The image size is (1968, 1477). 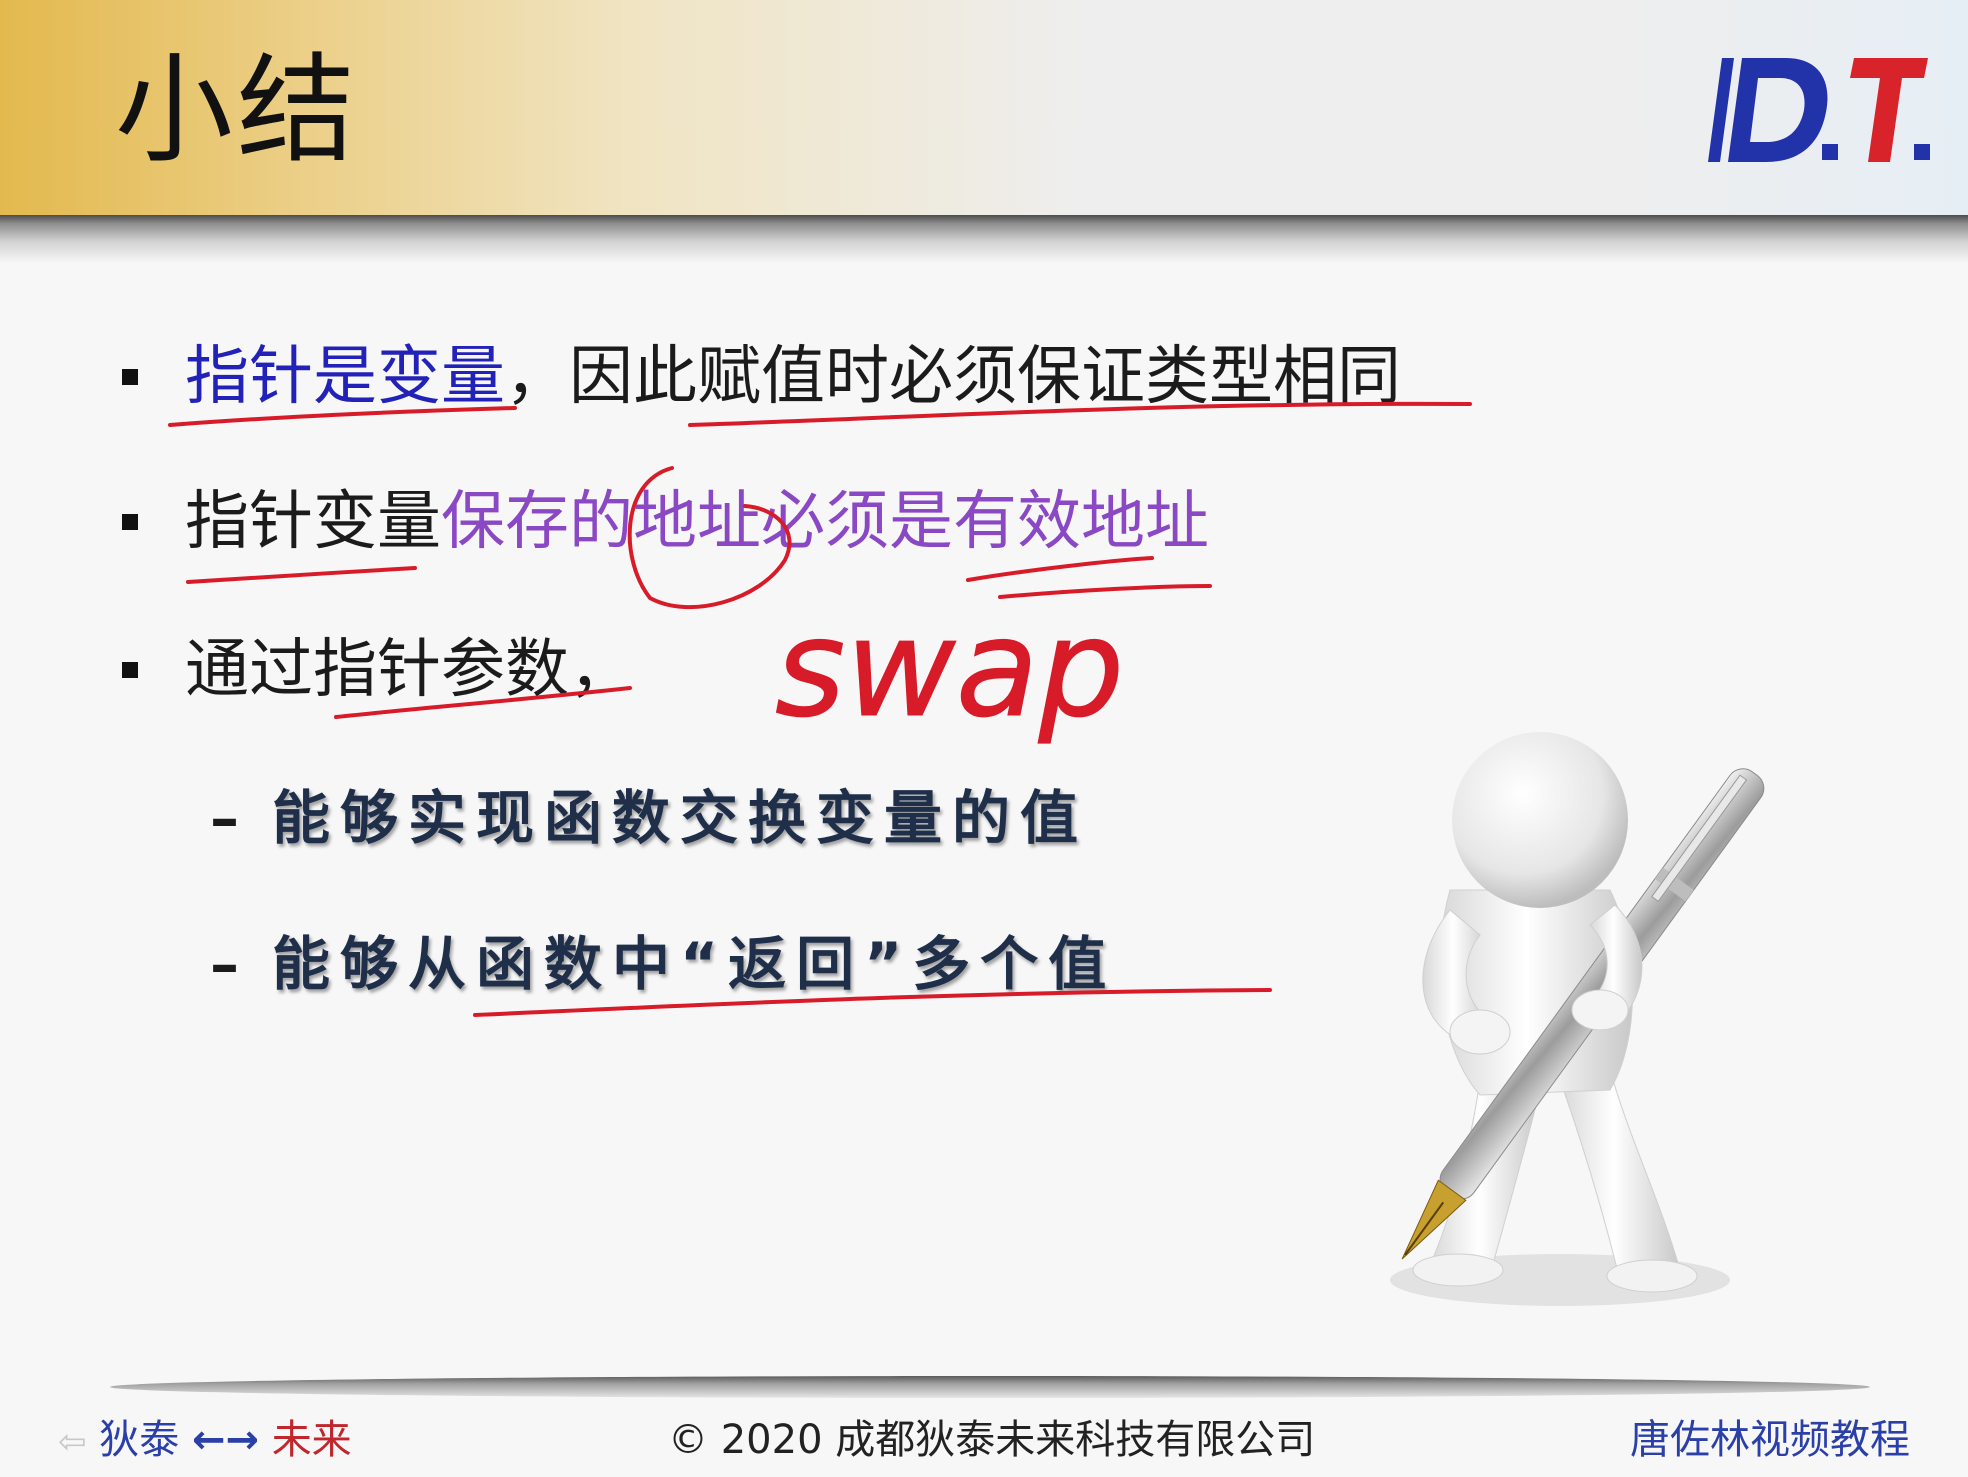 I want to click on bullet-highlight: 保存的地址必须是有效地址, so click(x=825, y=522).